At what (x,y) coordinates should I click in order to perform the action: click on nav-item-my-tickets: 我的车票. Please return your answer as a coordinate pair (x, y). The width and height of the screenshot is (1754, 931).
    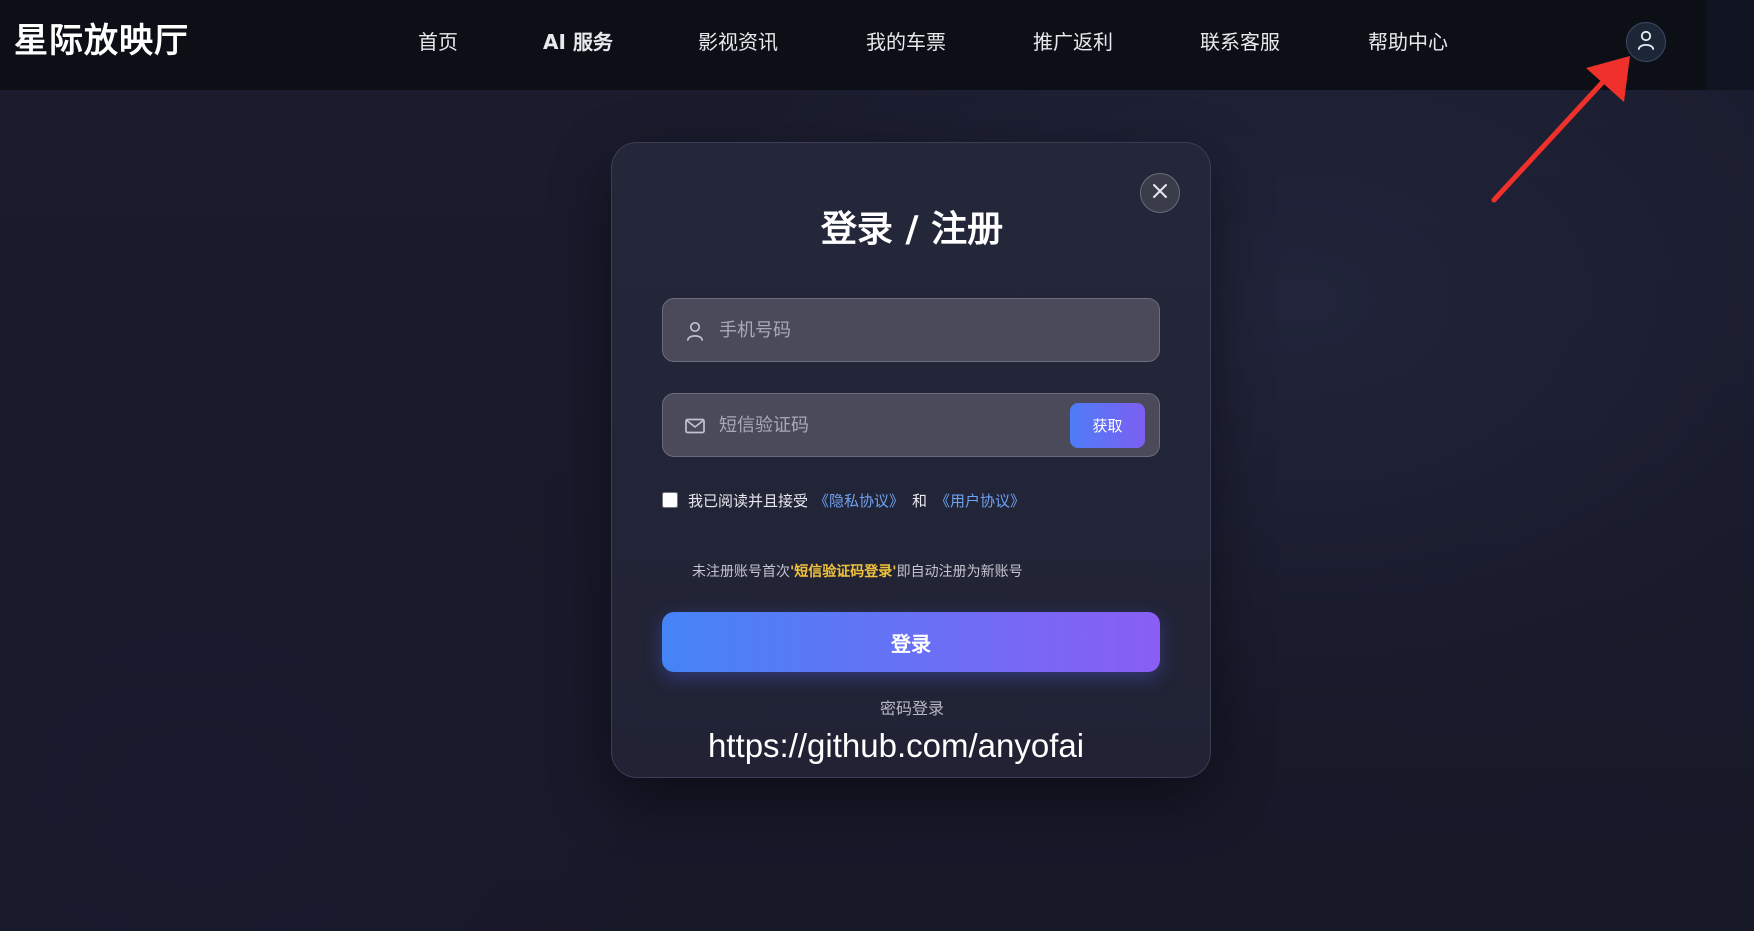
    Looking at the image, I should click on (906, 42).